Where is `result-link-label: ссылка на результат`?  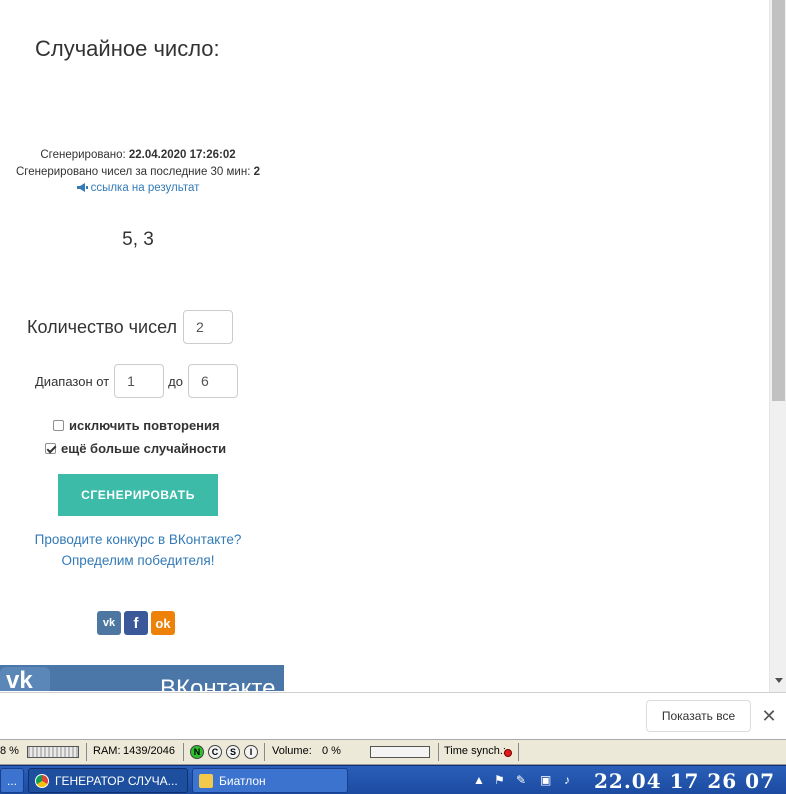
result-link-label: ссылка на результат is located at coordinates (145, 188).